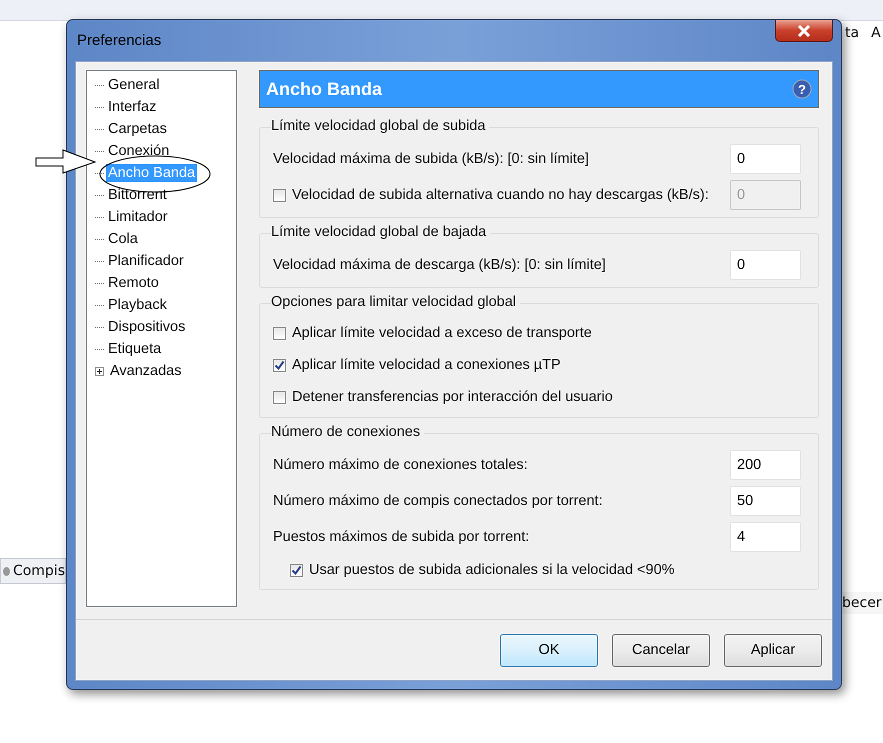 The width and height of the screenshot is (883, 743). I want to click on dialog-button: Aplicar, so click(773, 650).